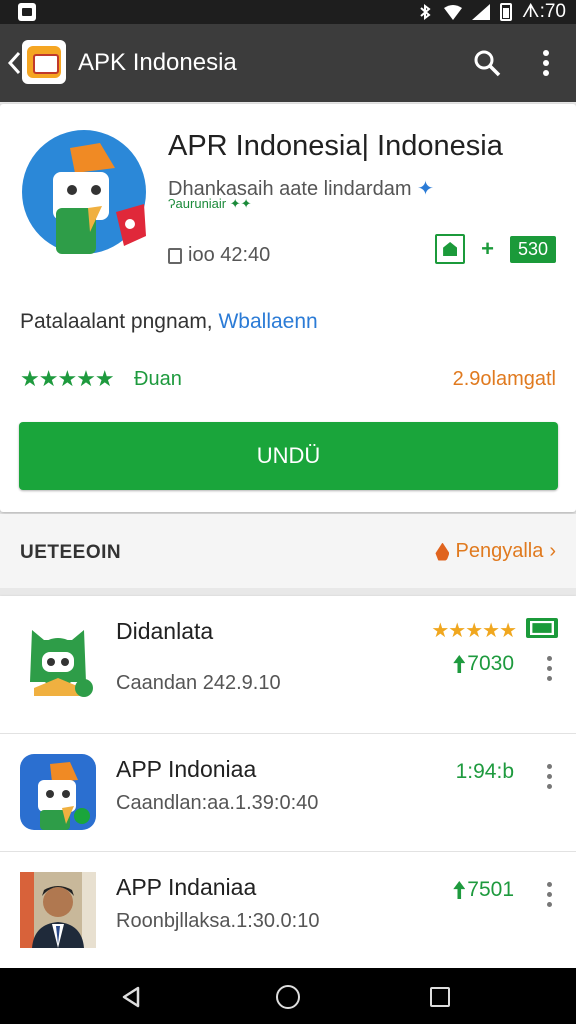 The height and width of the screenshot is (1024, 576). I want to click on list-item-size: 7030, so click(483, 664).